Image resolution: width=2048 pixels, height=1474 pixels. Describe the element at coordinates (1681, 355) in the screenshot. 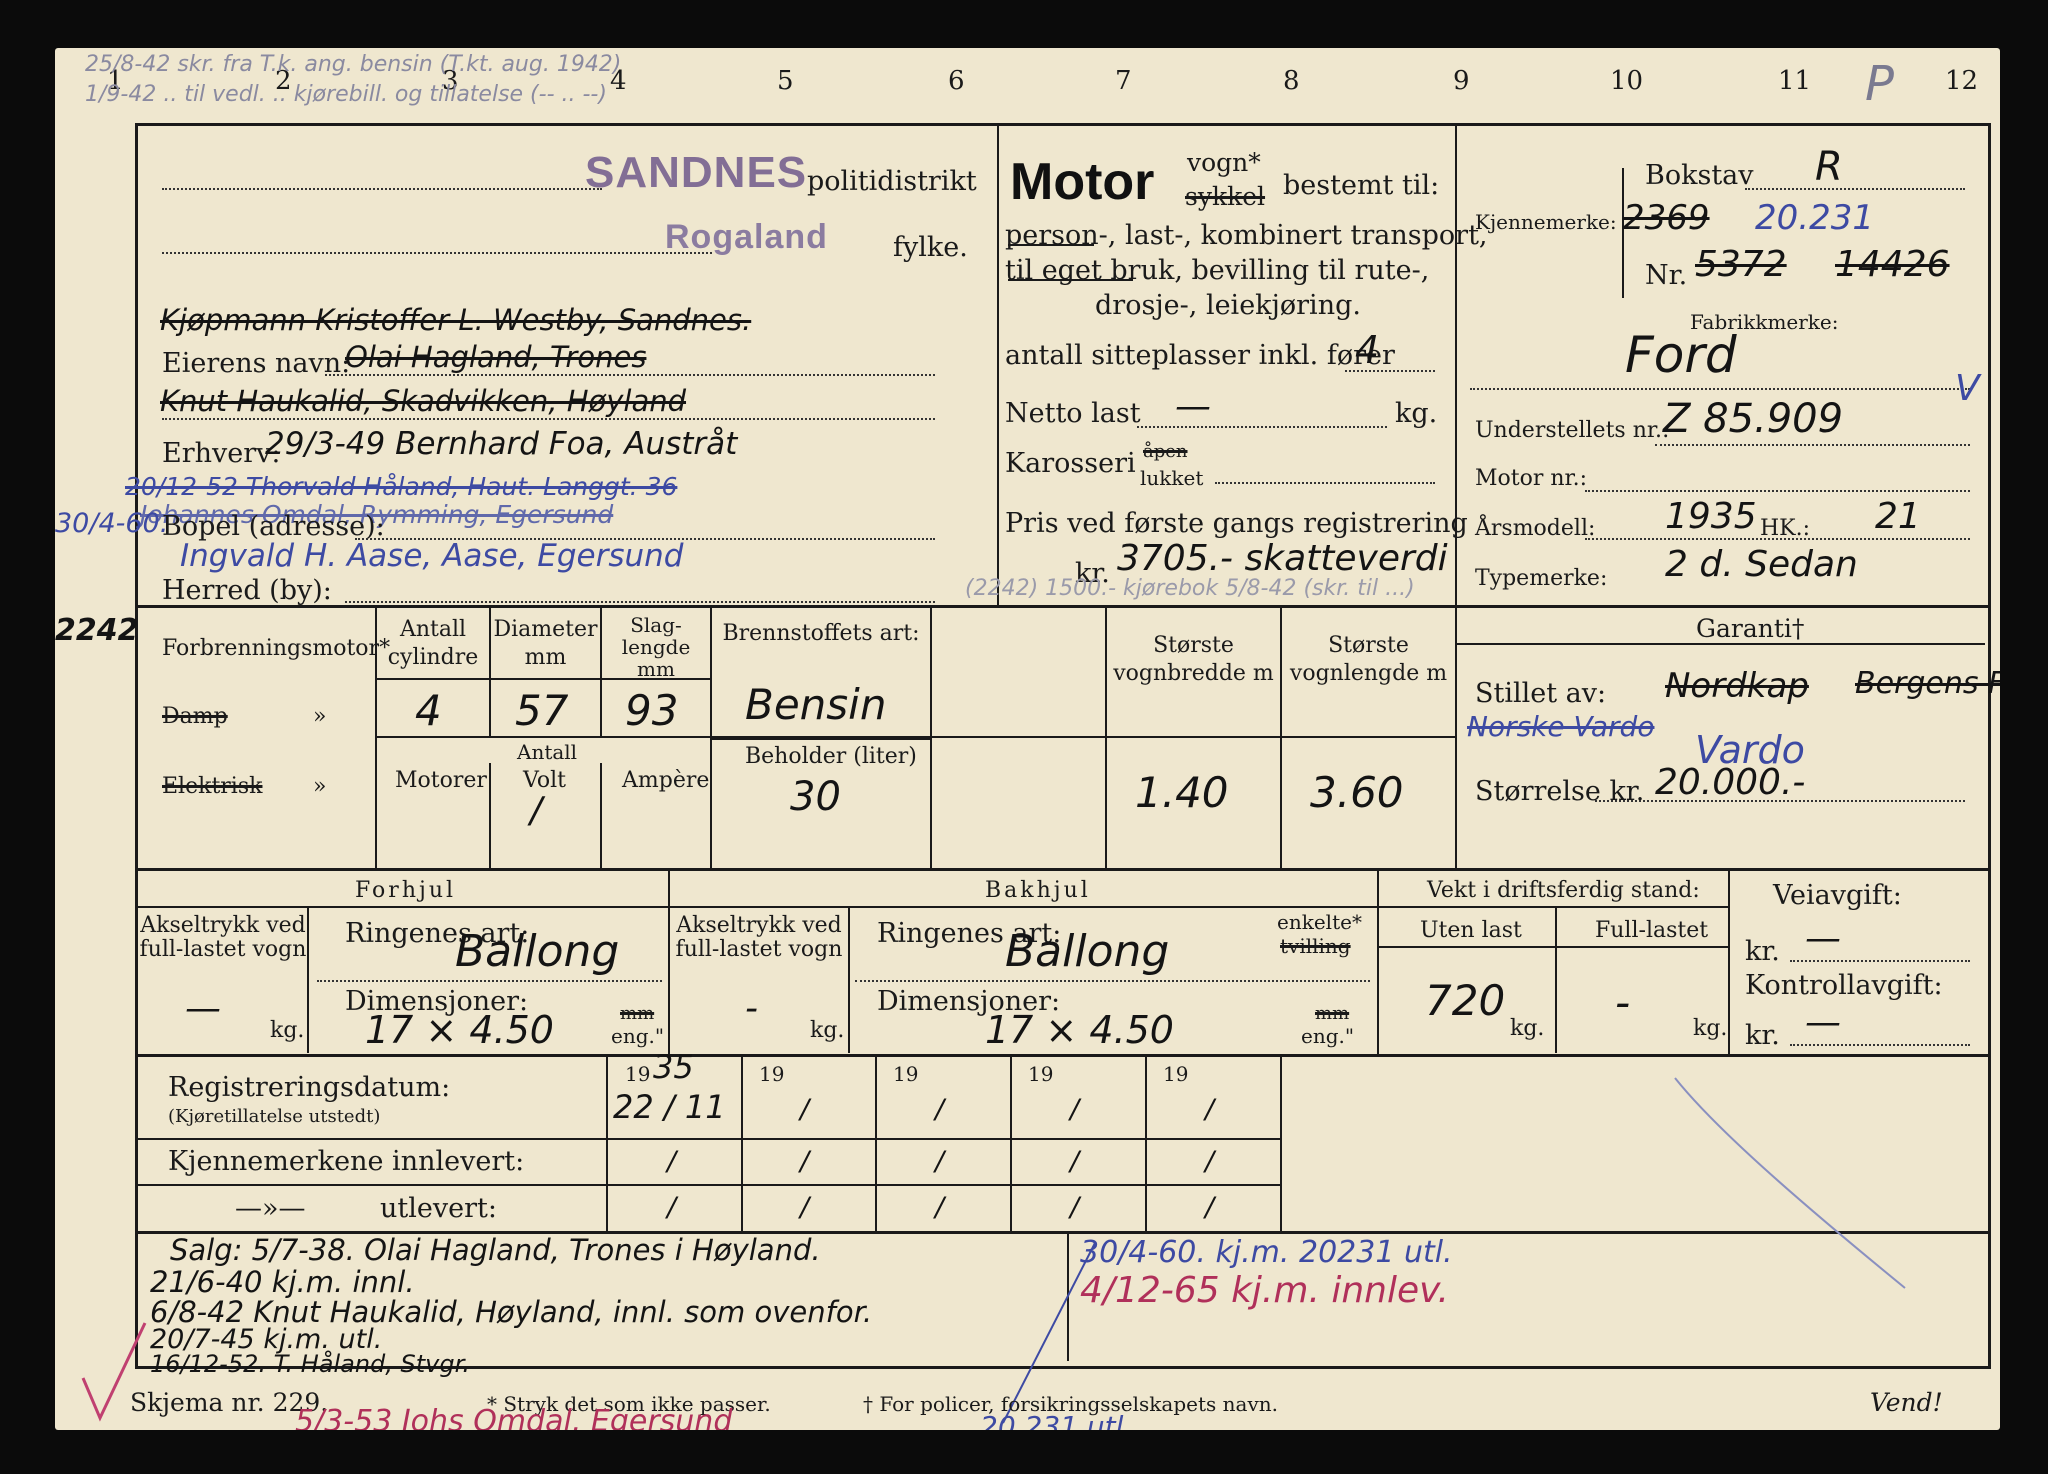

I see `make-value: Ford` at that location.